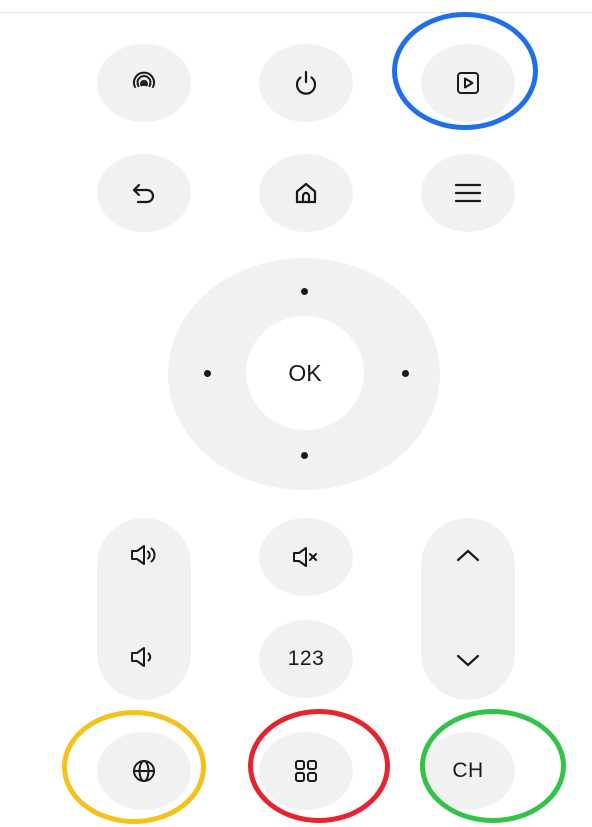 This screenshot has width=592, height=827. I want to click on back-icon, so click(144, 193).